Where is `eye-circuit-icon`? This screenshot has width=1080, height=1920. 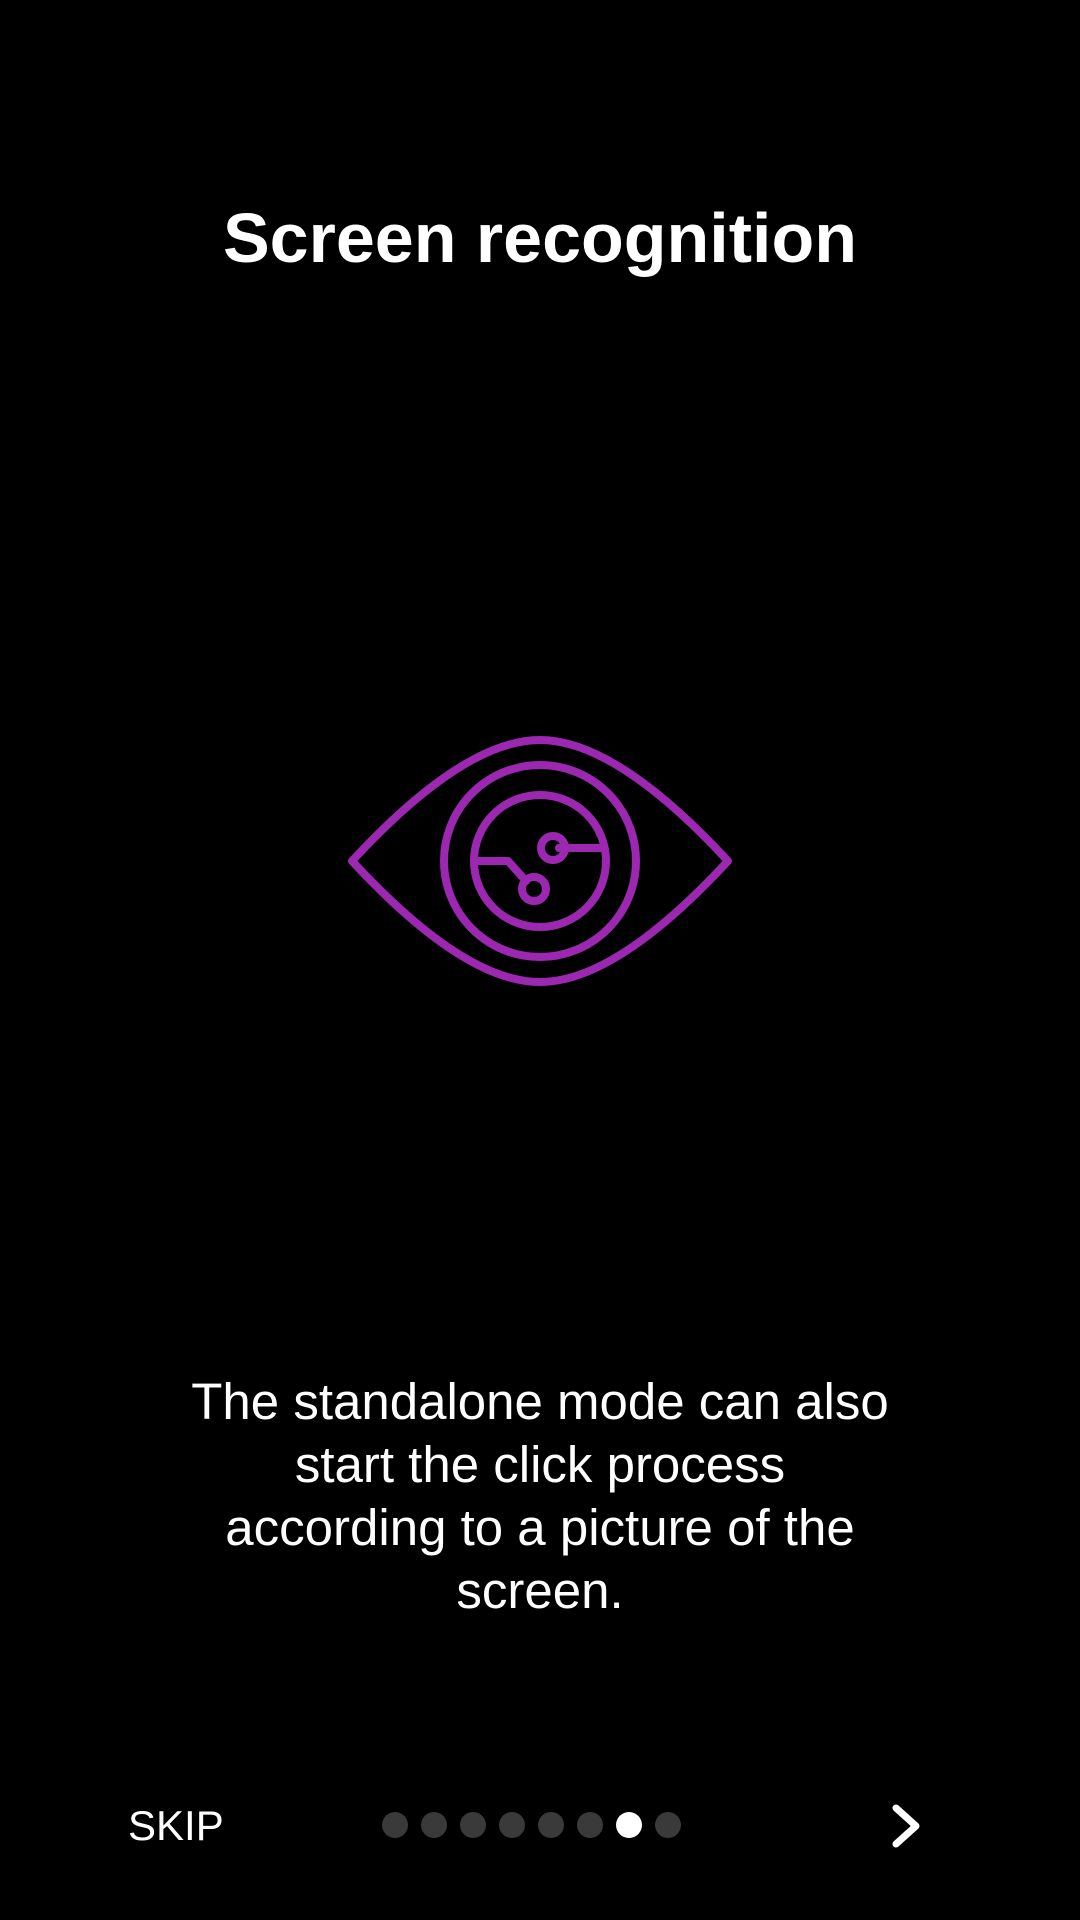
eye-circuit-icon is located at coordinates (540, 861).